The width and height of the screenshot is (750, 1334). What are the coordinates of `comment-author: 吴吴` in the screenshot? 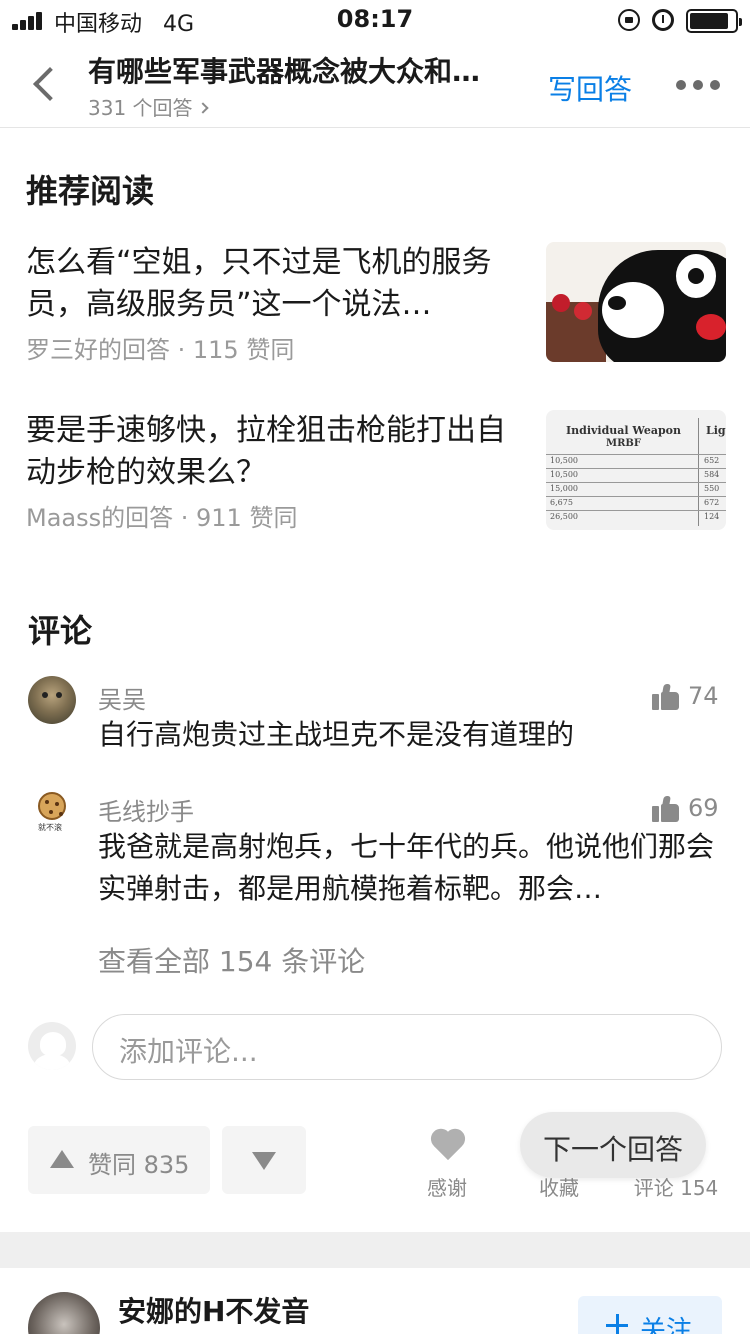 It's located at (122, 697).